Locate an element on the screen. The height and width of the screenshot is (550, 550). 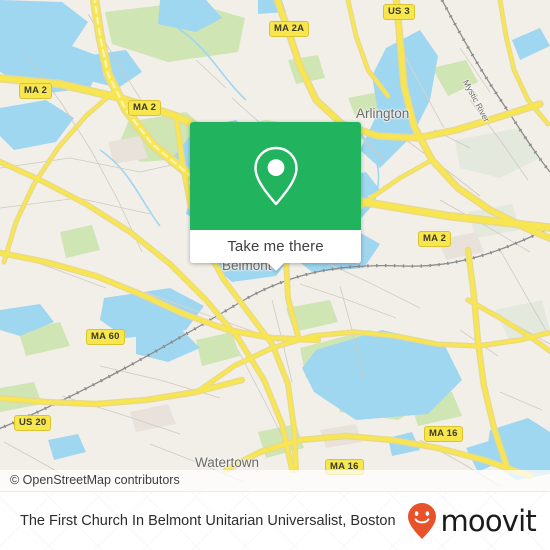
road-shield: US 3 is located at coordinates (399, 12).